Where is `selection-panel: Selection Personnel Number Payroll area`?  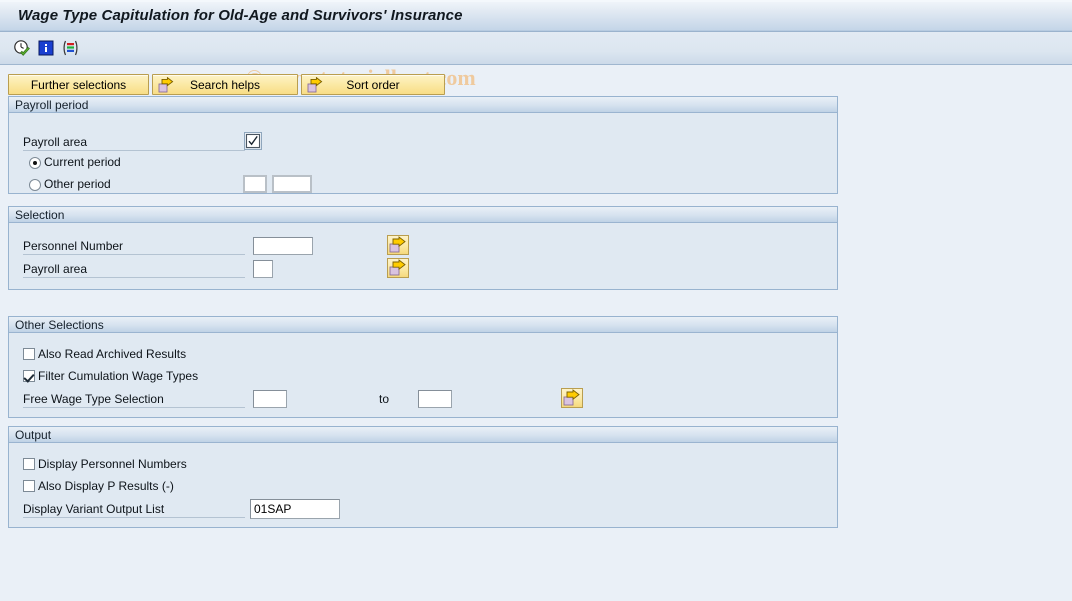
selection-panel: Selection Personnel Number Payroll area is located at coordinates (423, 248).